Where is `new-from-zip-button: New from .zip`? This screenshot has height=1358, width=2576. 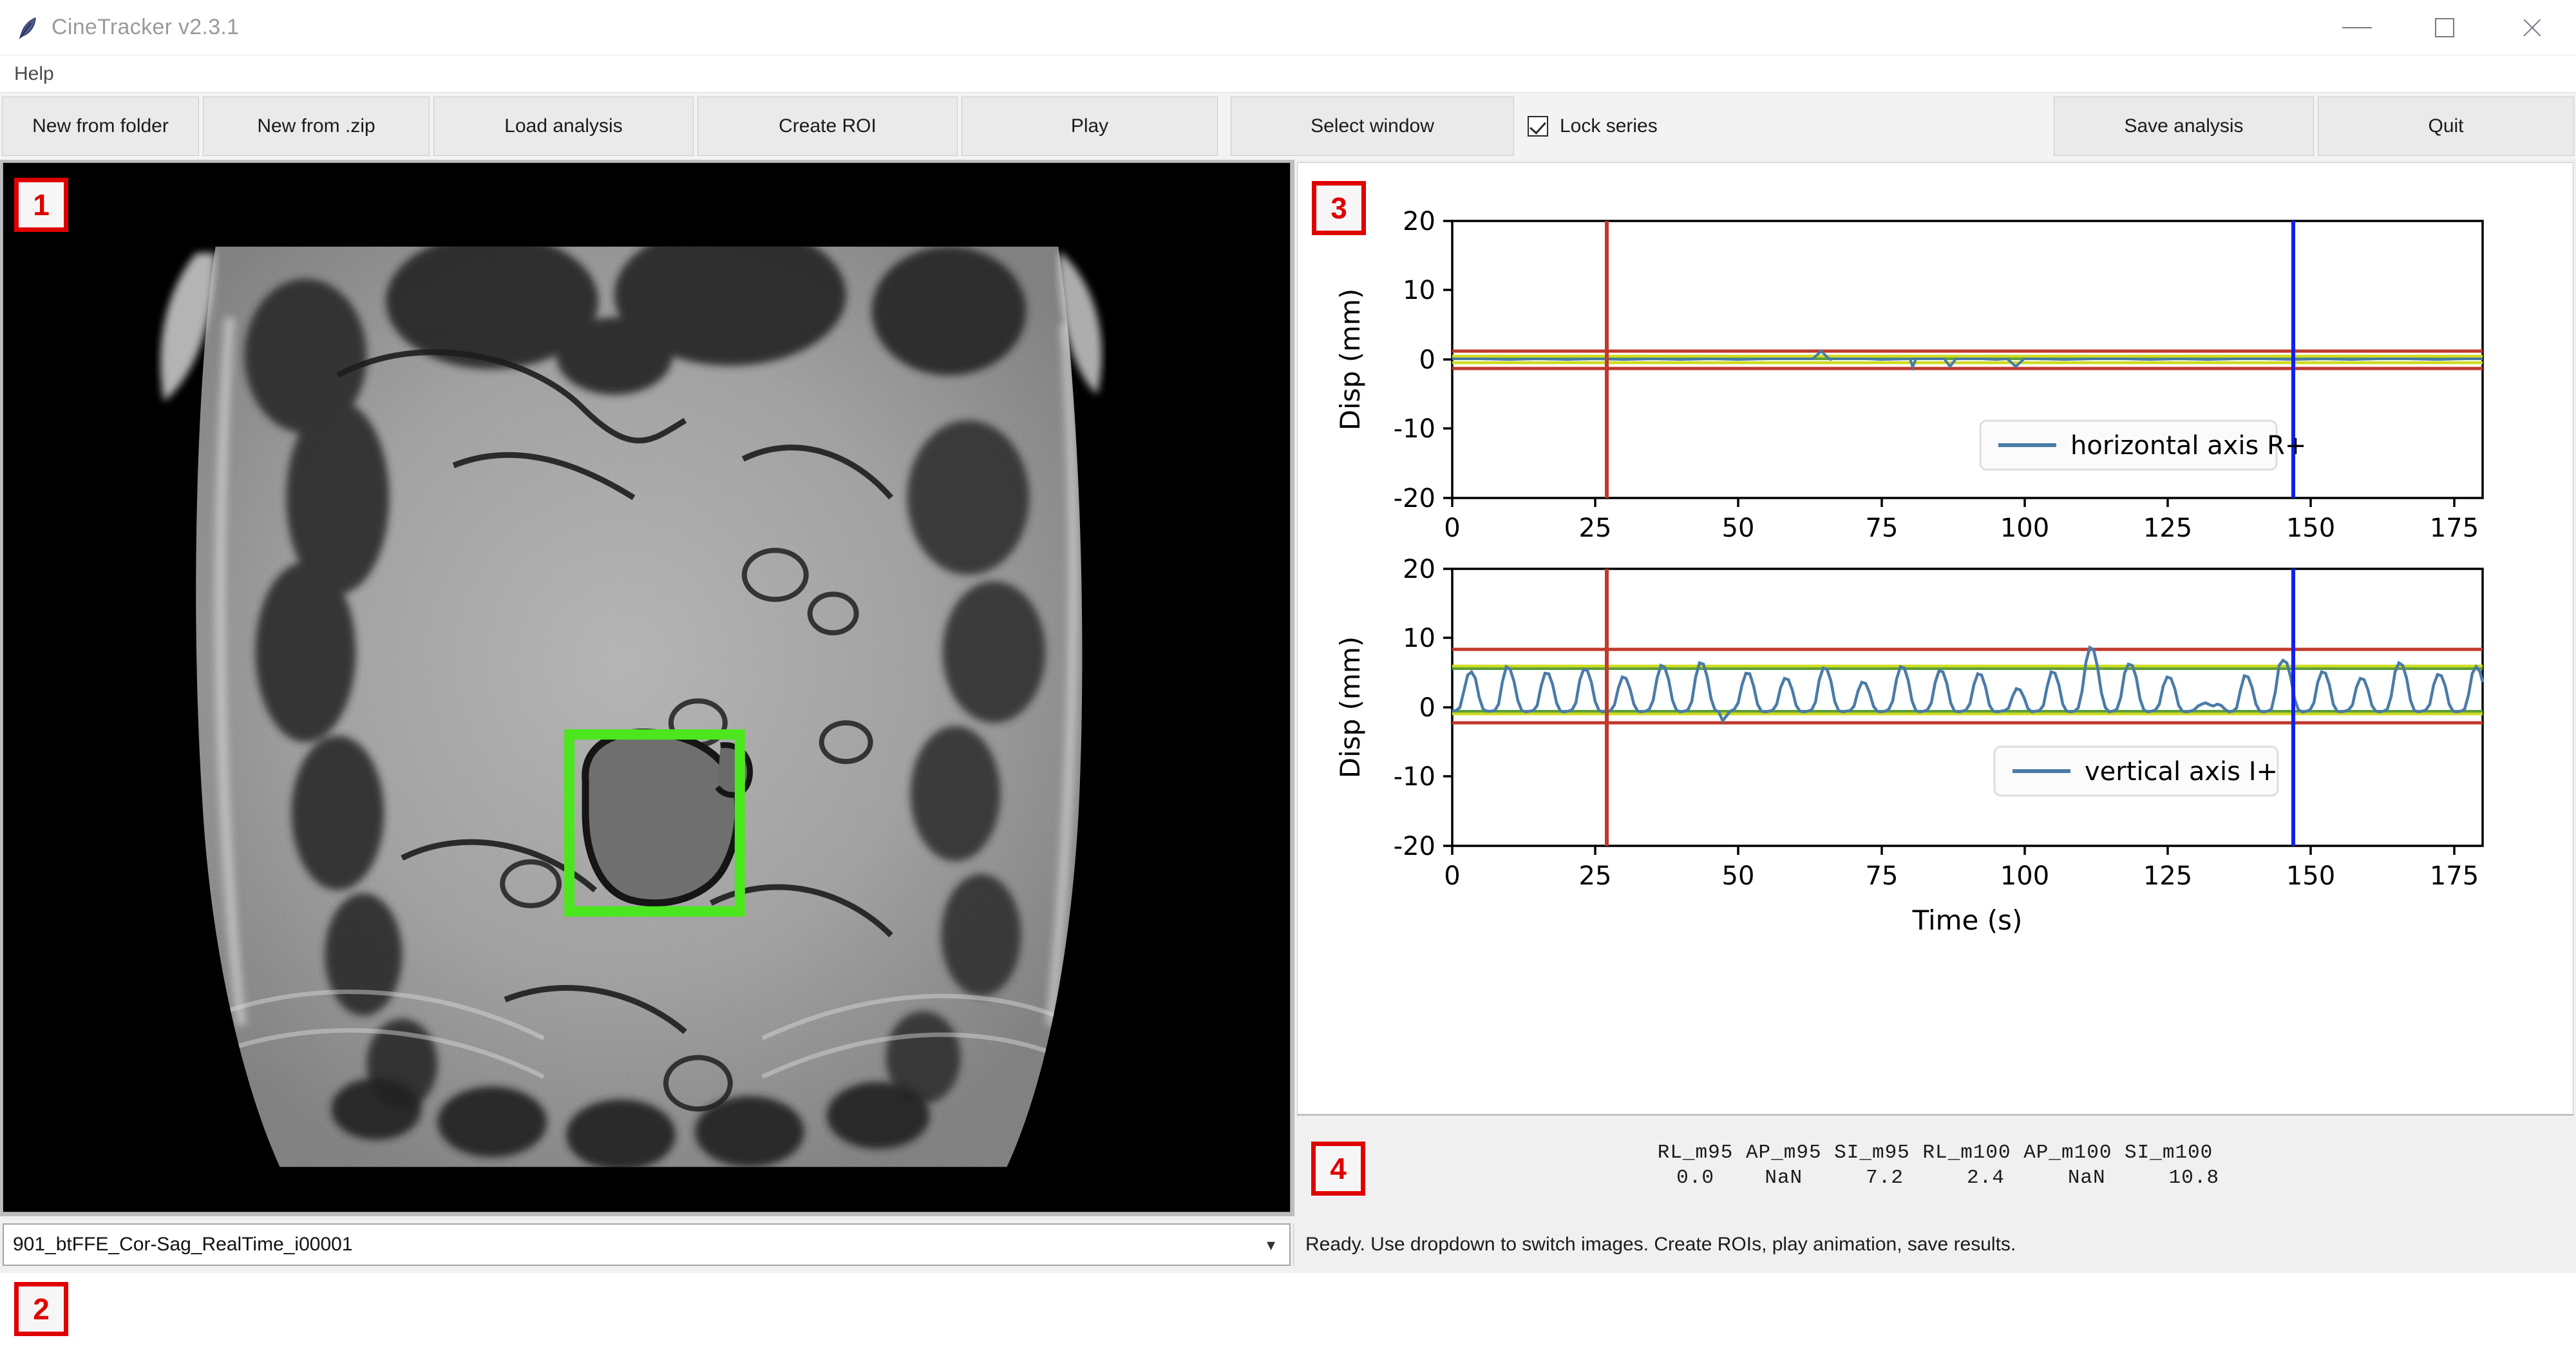
new-from-zip-button: New from .zip is located at coordinates (317, 126).